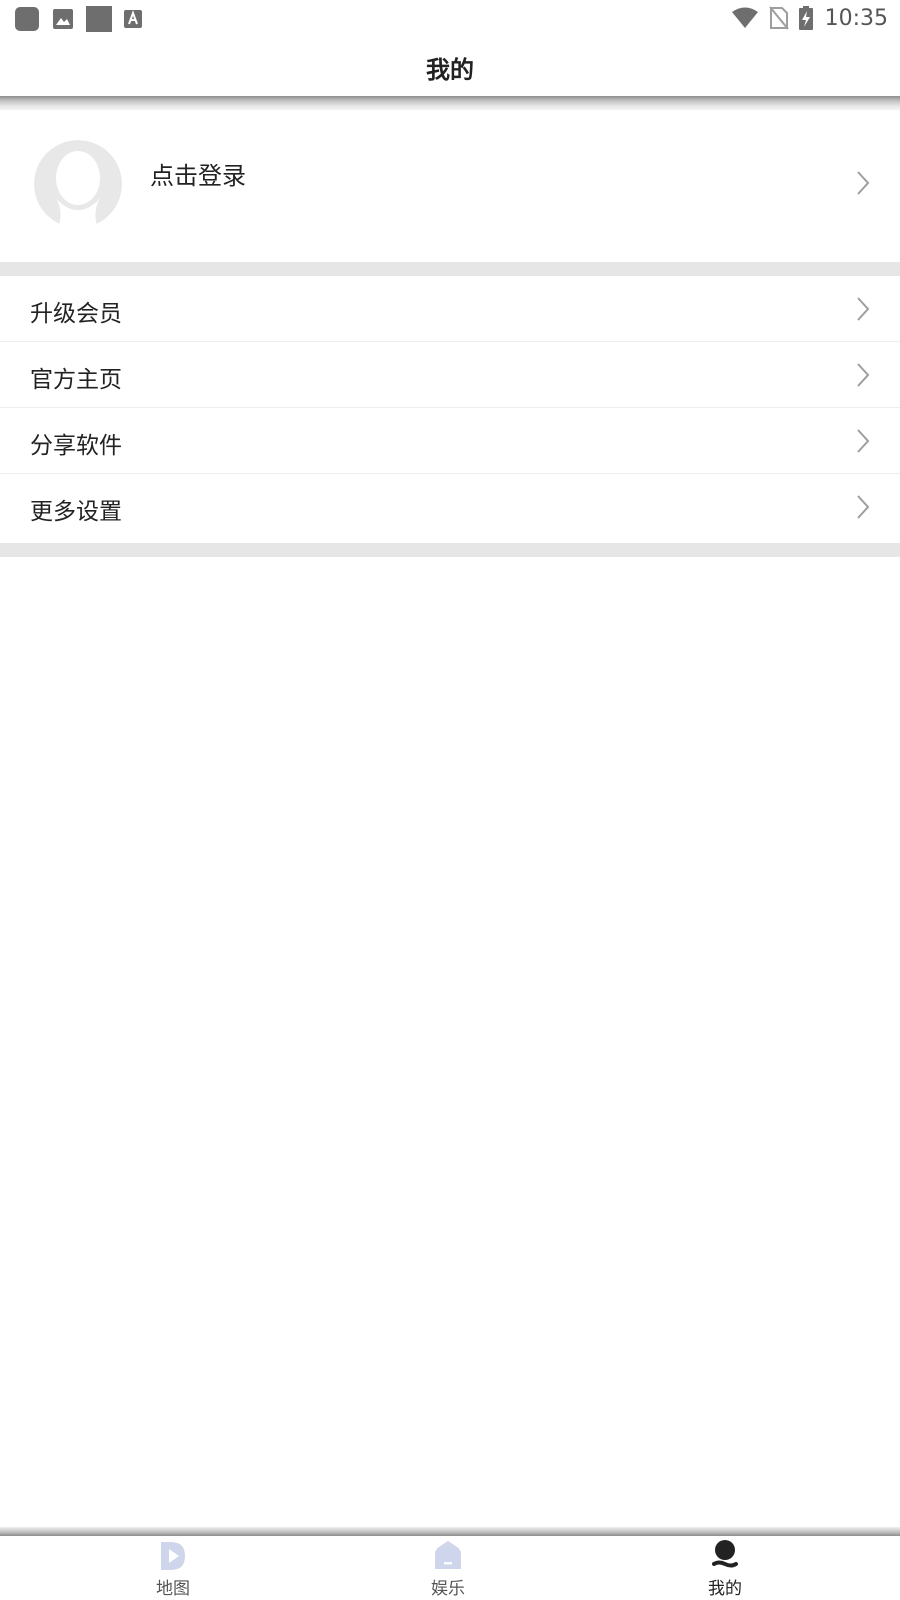 The image size is (900, 1600). Describe the element at coordinates (27, 19) in the screenshot. I see `app-icon` at that location.